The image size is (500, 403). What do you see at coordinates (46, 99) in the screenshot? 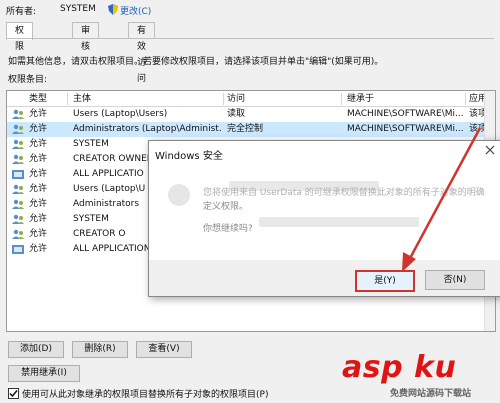
I see `column-header-type: 类型` at bounding box center [46, 99].